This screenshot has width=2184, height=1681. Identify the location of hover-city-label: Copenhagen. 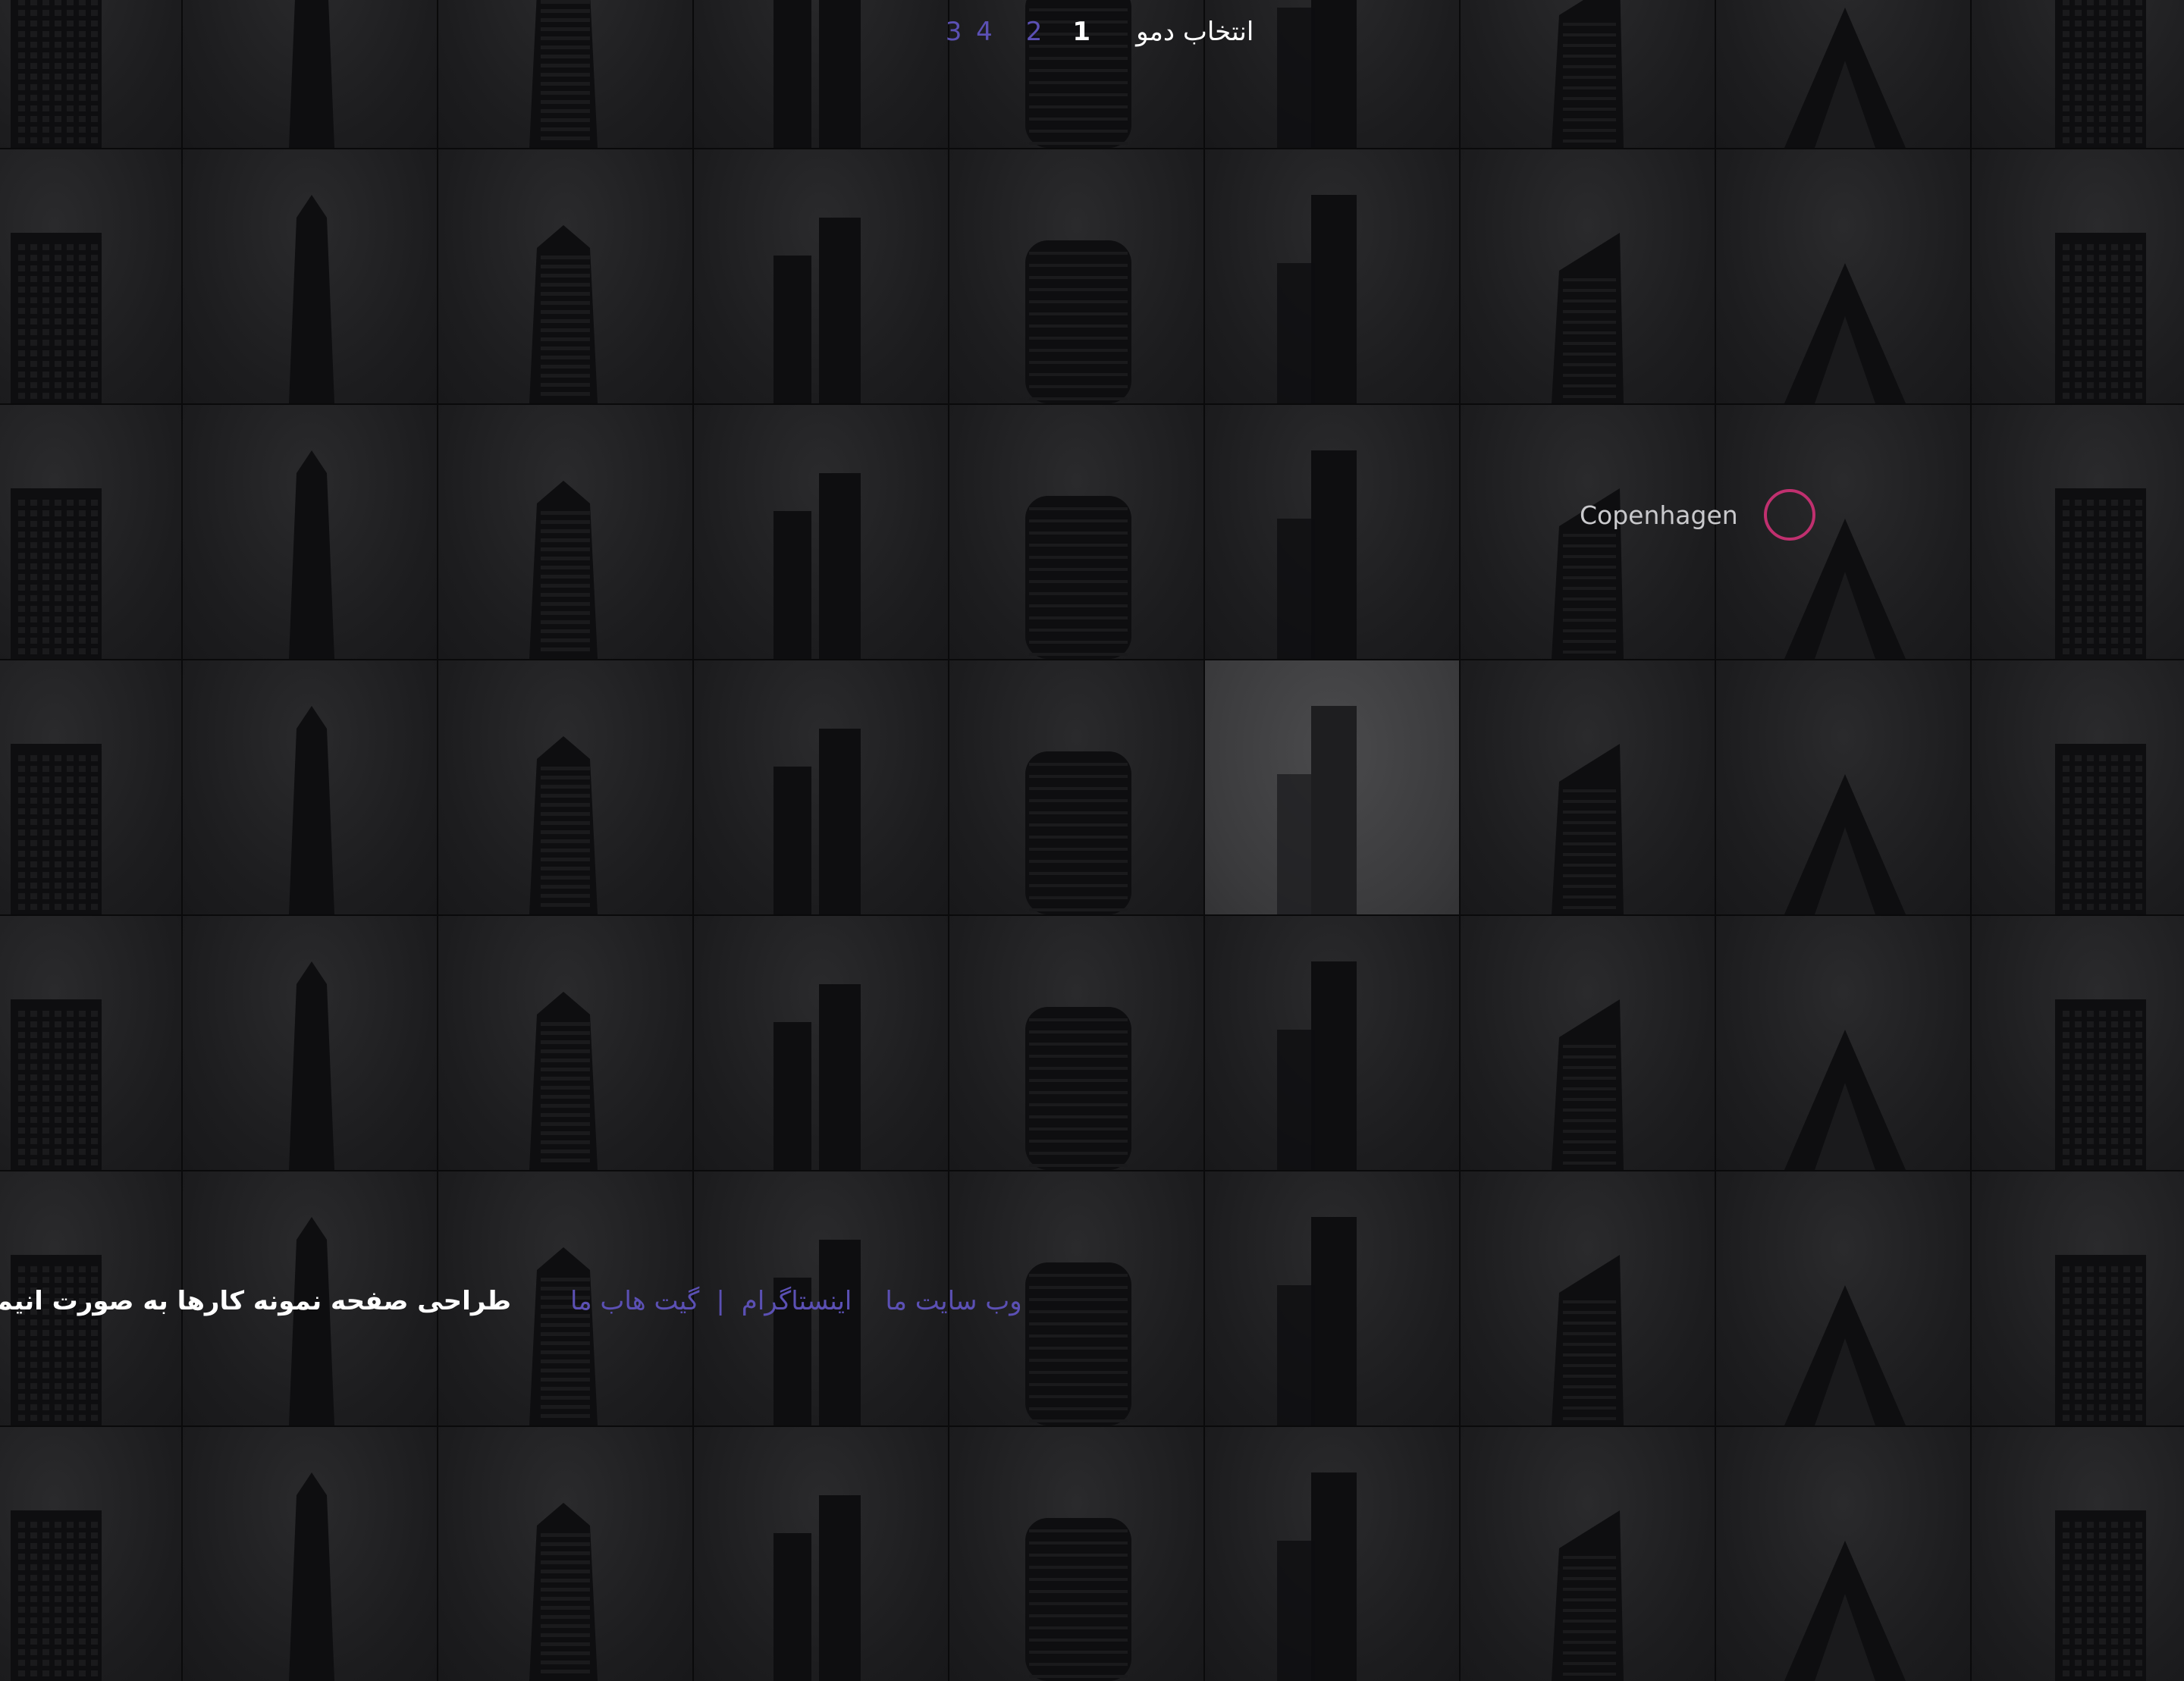
(1659, 515).